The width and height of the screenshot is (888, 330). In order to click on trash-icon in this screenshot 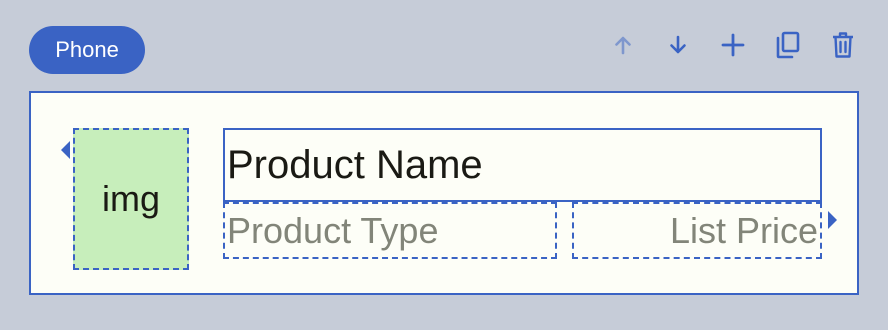, I will do `click(843, 45)`.